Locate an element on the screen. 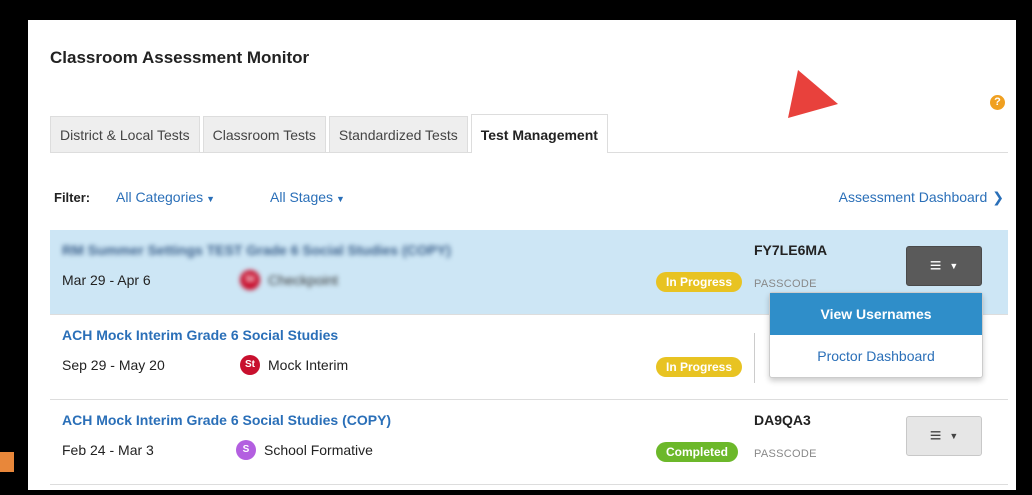  help-icon: ? is located at coordinates (997, 102).